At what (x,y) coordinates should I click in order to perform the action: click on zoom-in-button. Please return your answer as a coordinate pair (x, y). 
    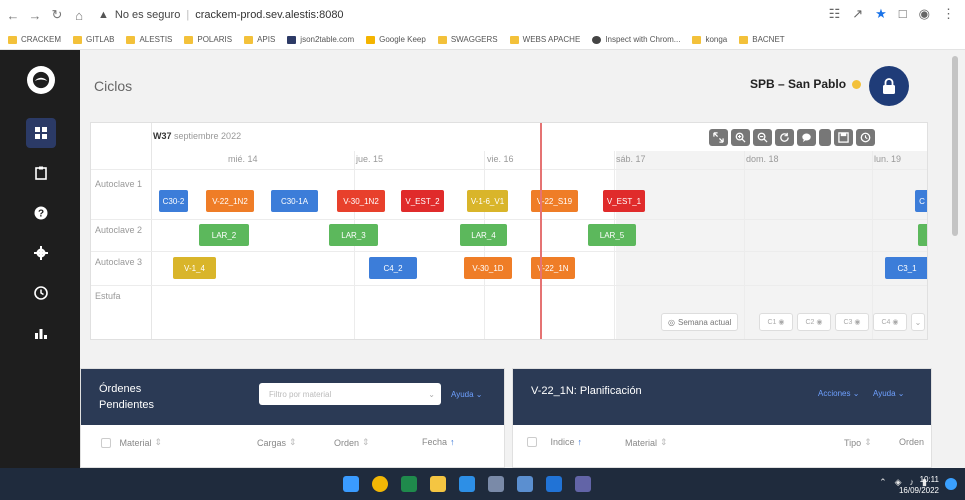
    Looking at the image, I should click on (740, 137).